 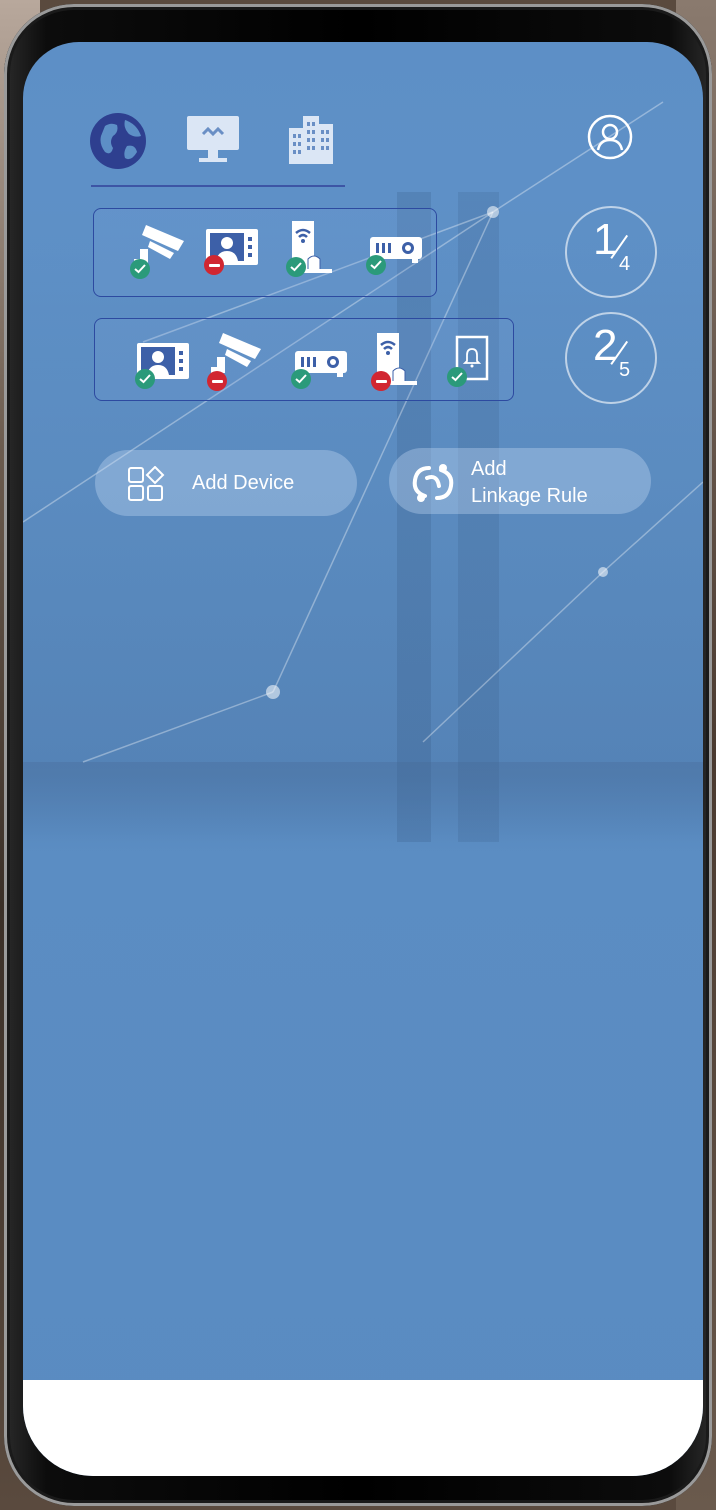 I want to click on add-device-button: Add Device, so click(x=226, y=483).